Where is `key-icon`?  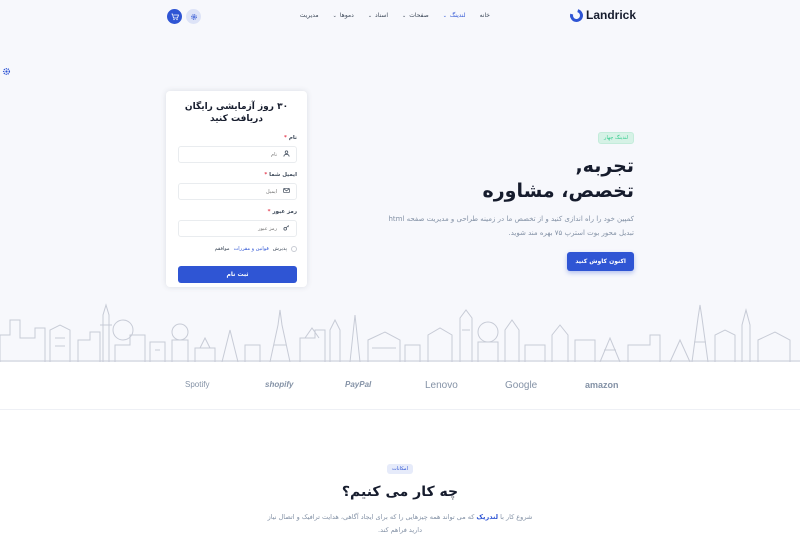 key-icon is located at coordinates (286, 228).